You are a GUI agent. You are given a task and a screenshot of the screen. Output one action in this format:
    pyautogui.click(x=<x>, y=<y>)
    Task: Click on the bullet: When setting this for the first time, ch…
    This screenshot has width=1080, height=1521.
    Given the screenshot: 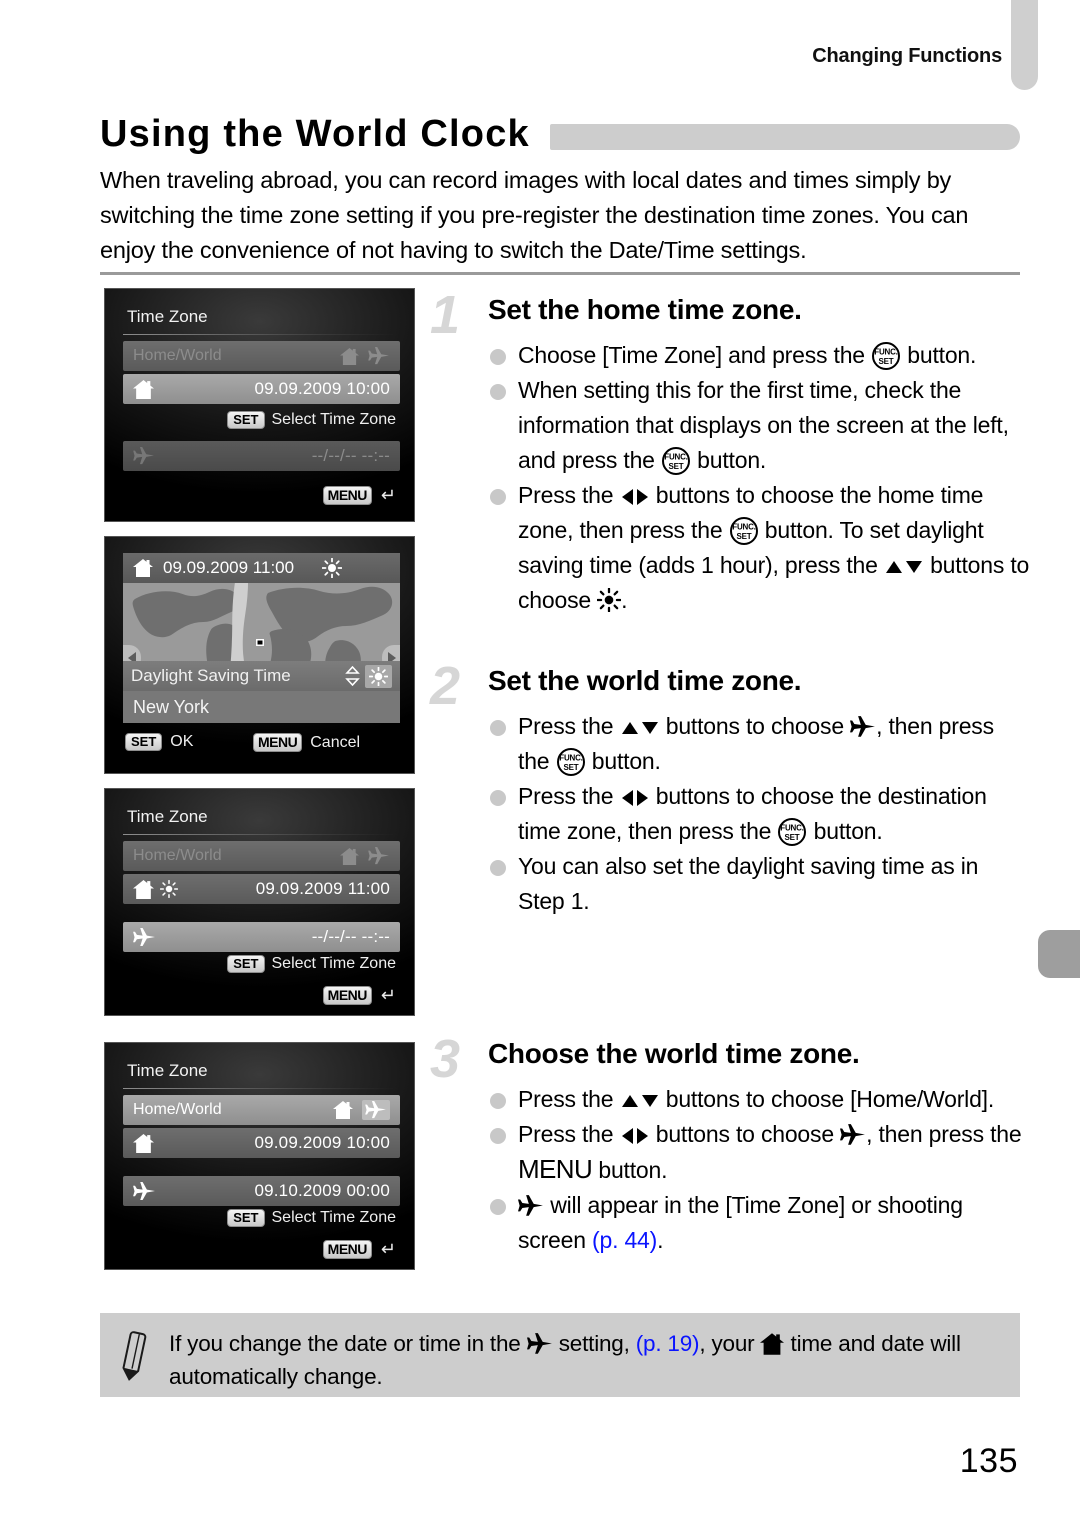 What is the action you would take?
    pyautogui.click(x=759, y=425)
    